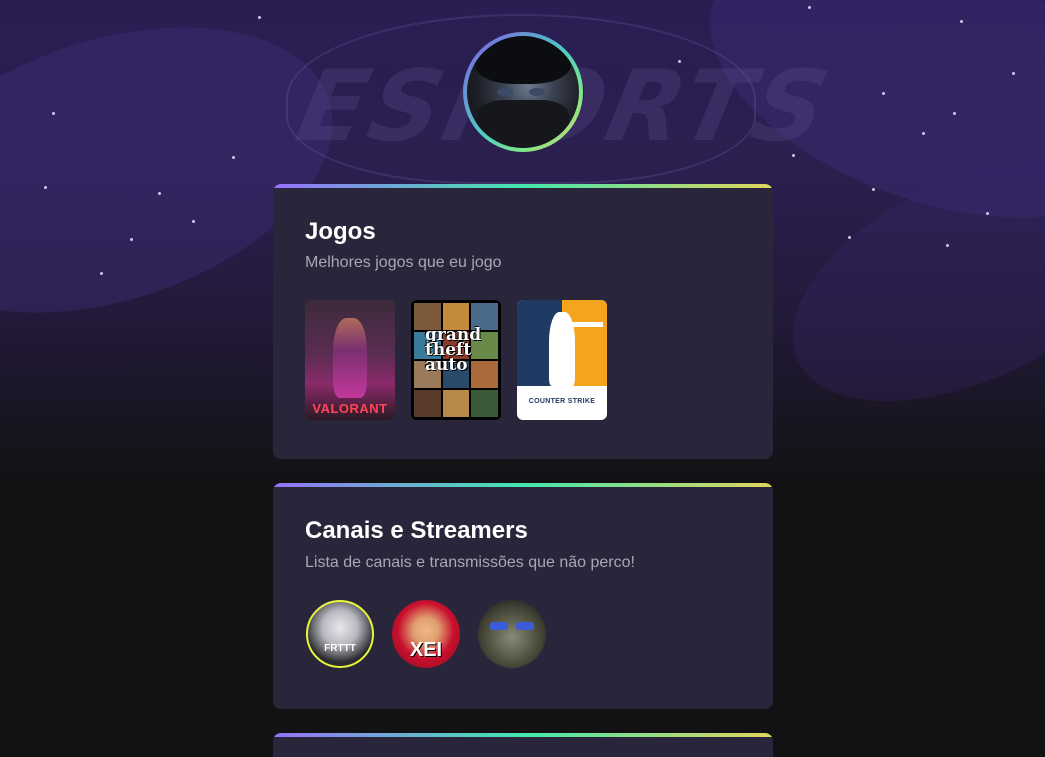 This screenshot has width=1045, height=757. What do you see at coordinates (340, 648) in the screenshot?
I see `channel-label: FRTTT` at bounding box center [340, 648].